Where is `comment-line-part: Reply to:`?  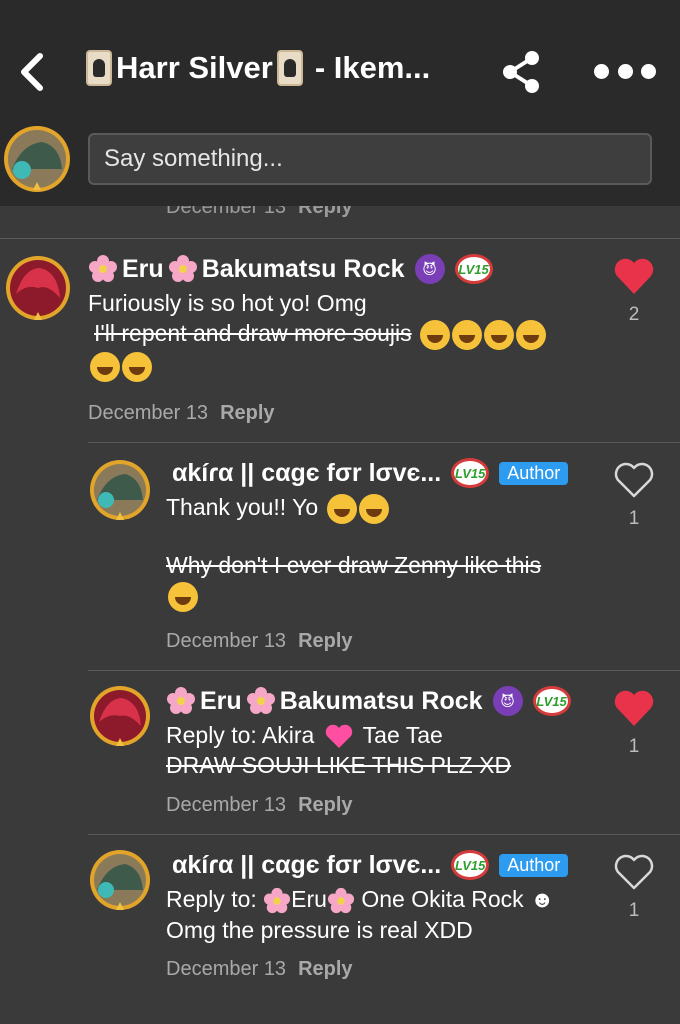
comment-line-part: Reply to: is located at coordinates (211, 899).